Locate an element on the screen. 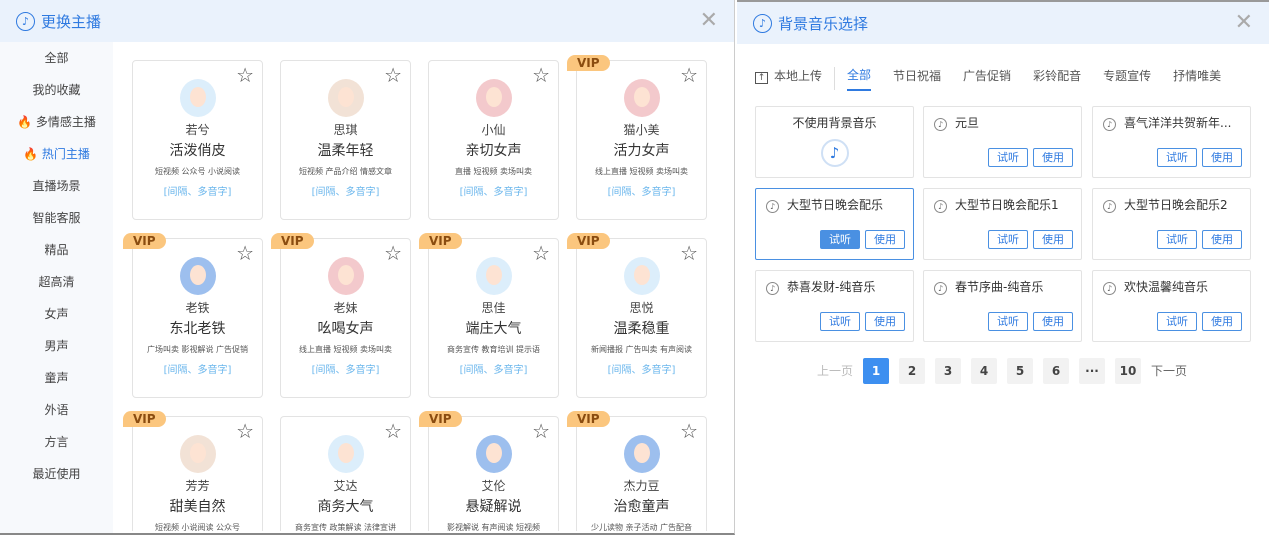  tab: 节日祝福 is located at coordinates (917, 78).